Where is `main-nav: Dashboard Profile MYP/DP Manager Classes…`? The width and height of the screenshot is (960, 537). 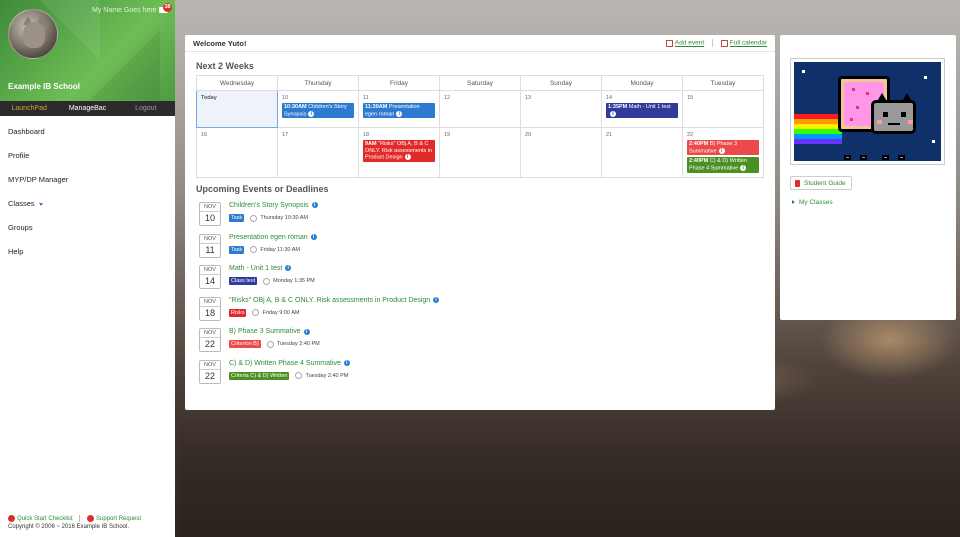 main-nav: Dashboard Profile MYP/DP Manager Classes… is located at coordinates (87, 196).